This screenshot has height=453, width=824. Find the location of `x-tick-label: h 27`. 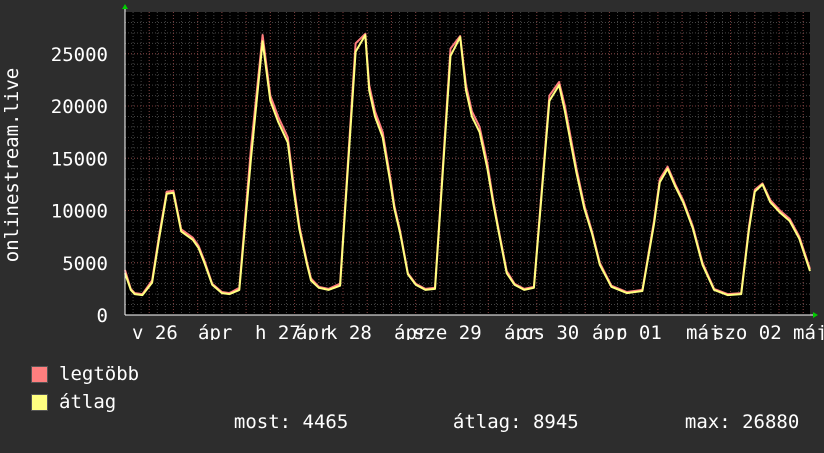

x-tick-label: h 27 is located at coordinates (278, 331).